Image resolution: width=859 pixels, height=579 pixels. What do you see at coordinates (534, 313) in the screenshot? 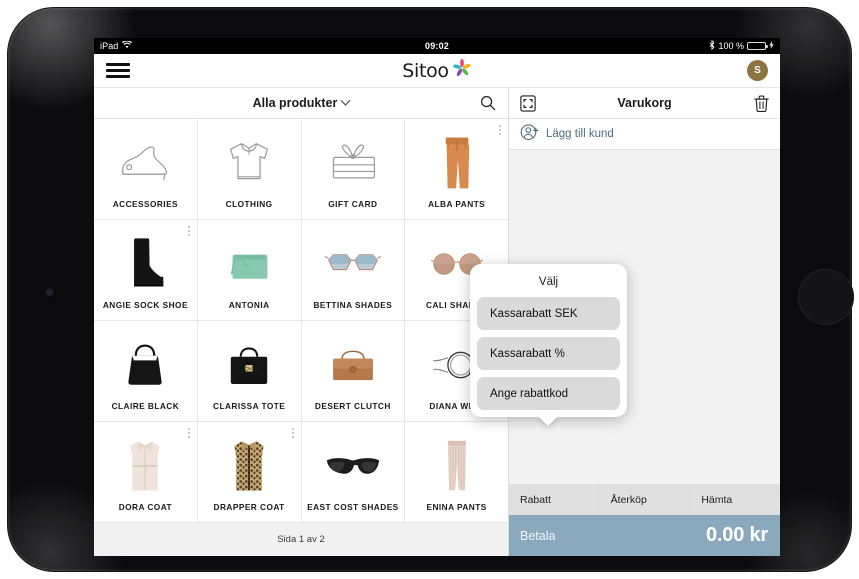
I see `popup-option-label: Kassarabatt SEK` at bounding box center [534, 313].